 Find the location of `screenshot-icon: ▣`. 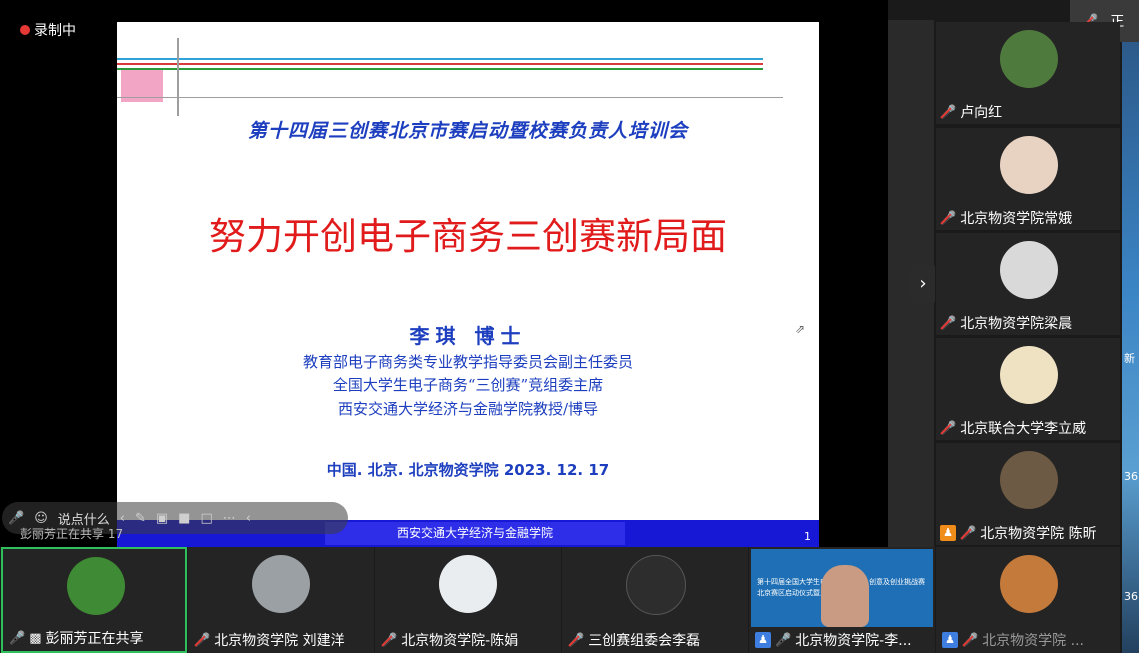

screenshot-icon: ▣ is located at coordinates (162, 518).